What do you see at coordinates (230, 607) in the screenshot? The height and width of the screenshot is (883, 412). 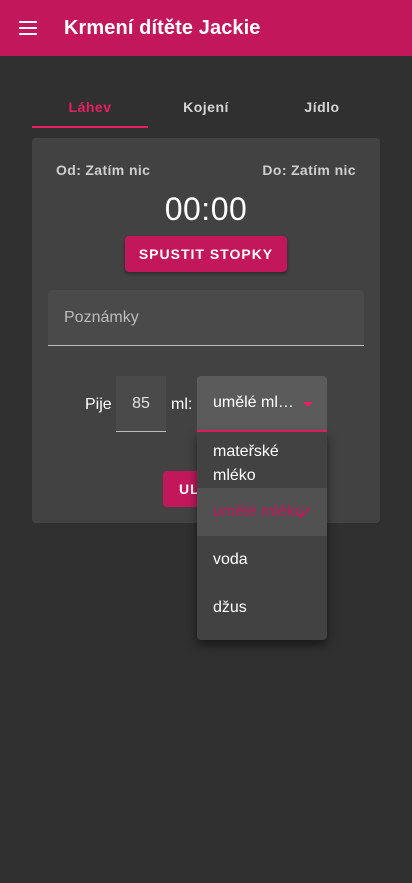 I see `option-label: džus` at bounding box center [230, 607].